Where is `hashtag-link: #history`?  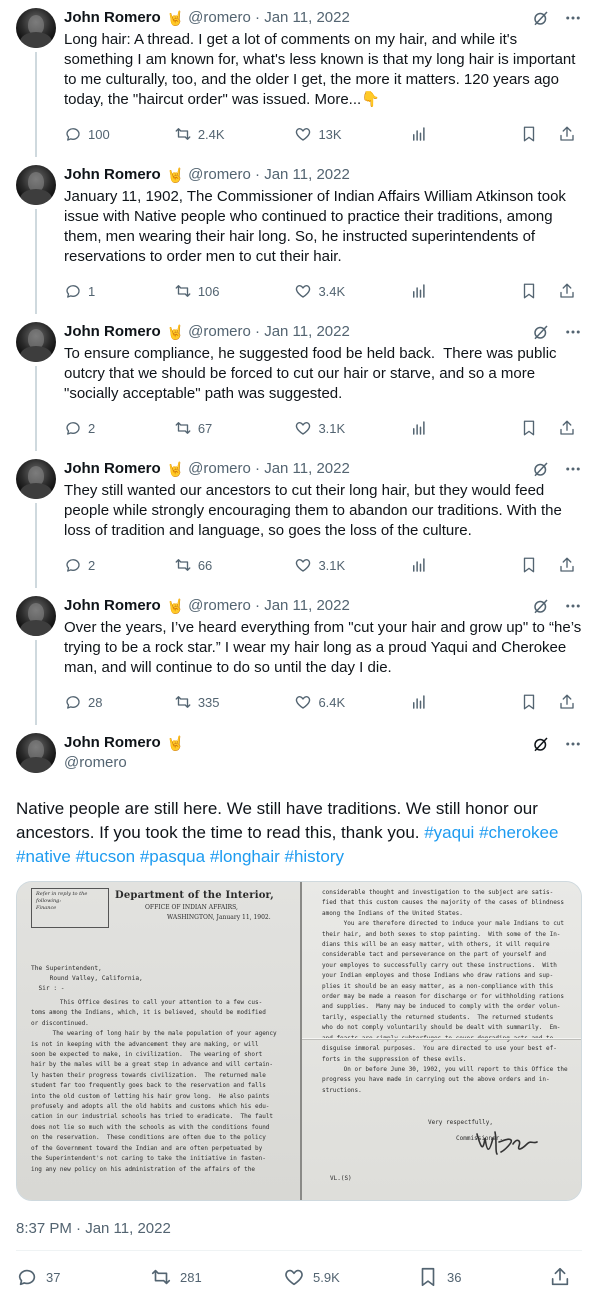 hashtag-link: #history is located at coordinates (315, 856).